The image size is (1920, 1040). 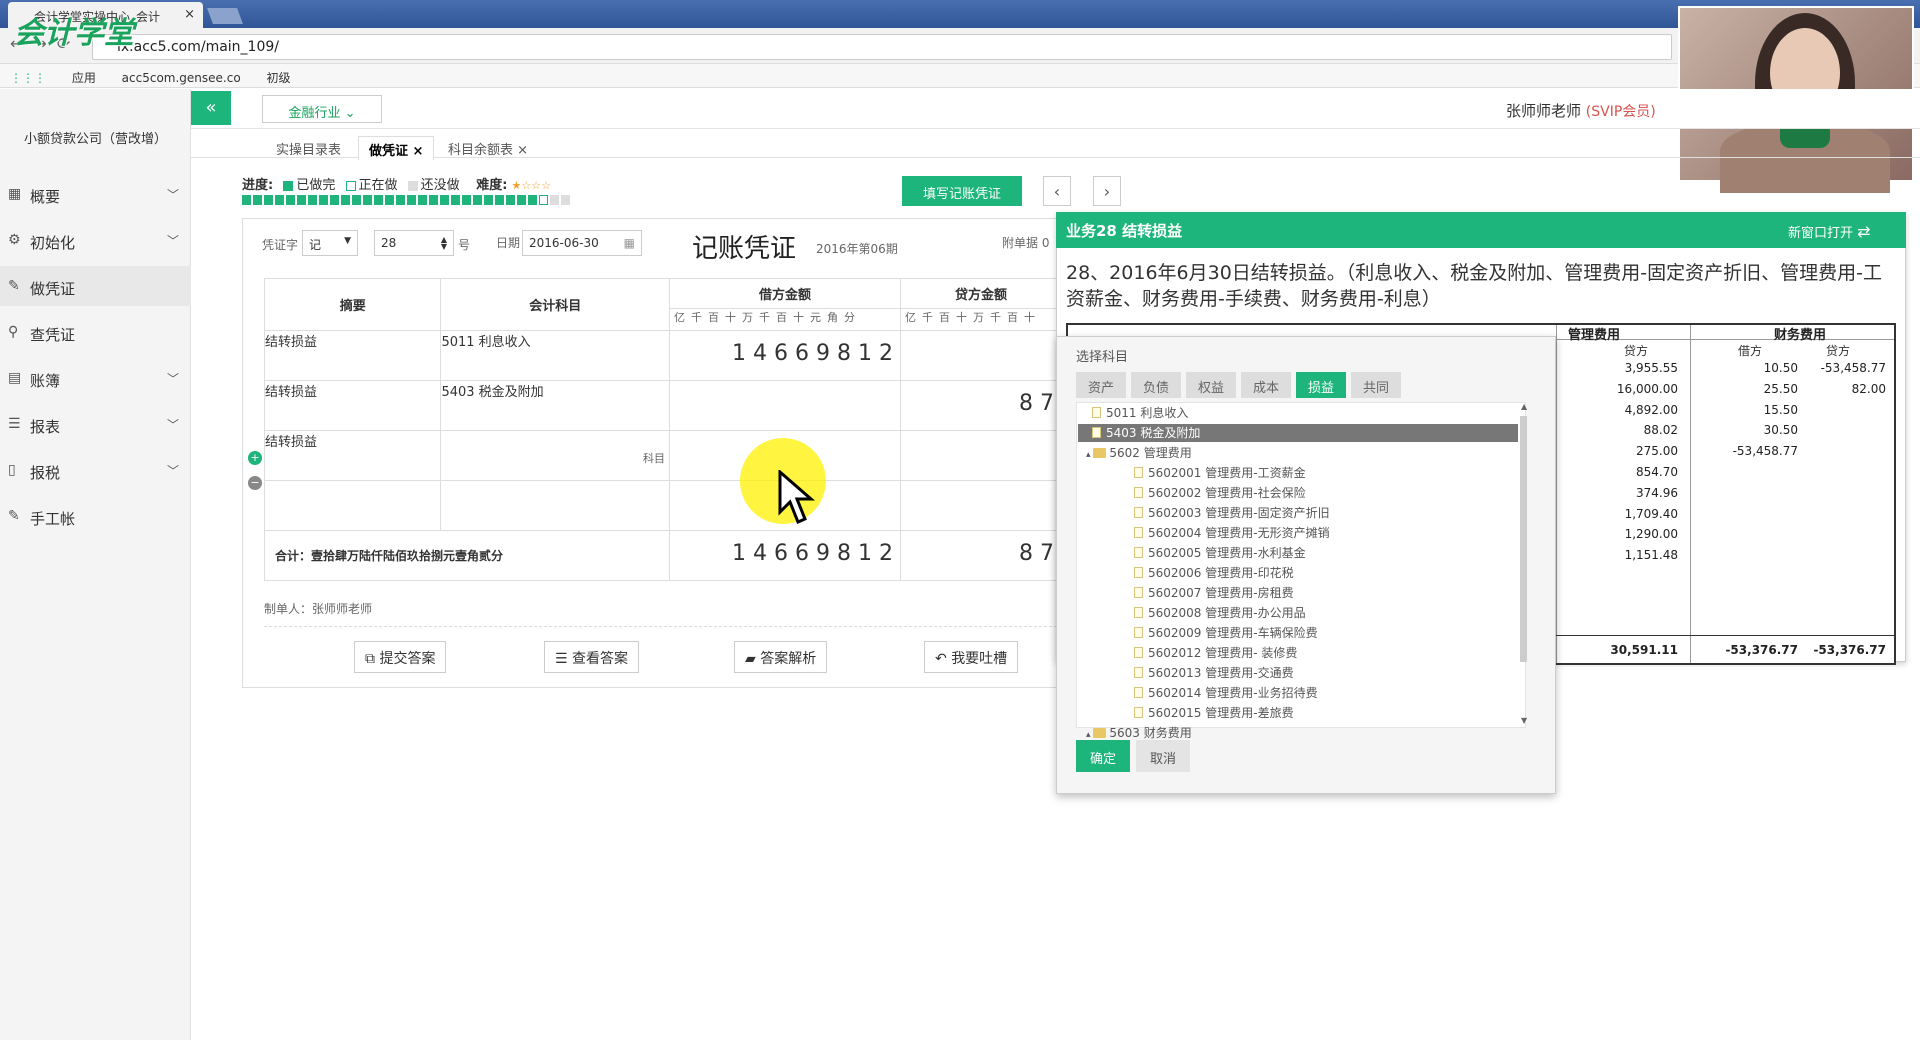 What do you see at coordinates (1523, 539) in the screenshot?
I see `tree-scrollbar` at bounding box center [1523, 539].